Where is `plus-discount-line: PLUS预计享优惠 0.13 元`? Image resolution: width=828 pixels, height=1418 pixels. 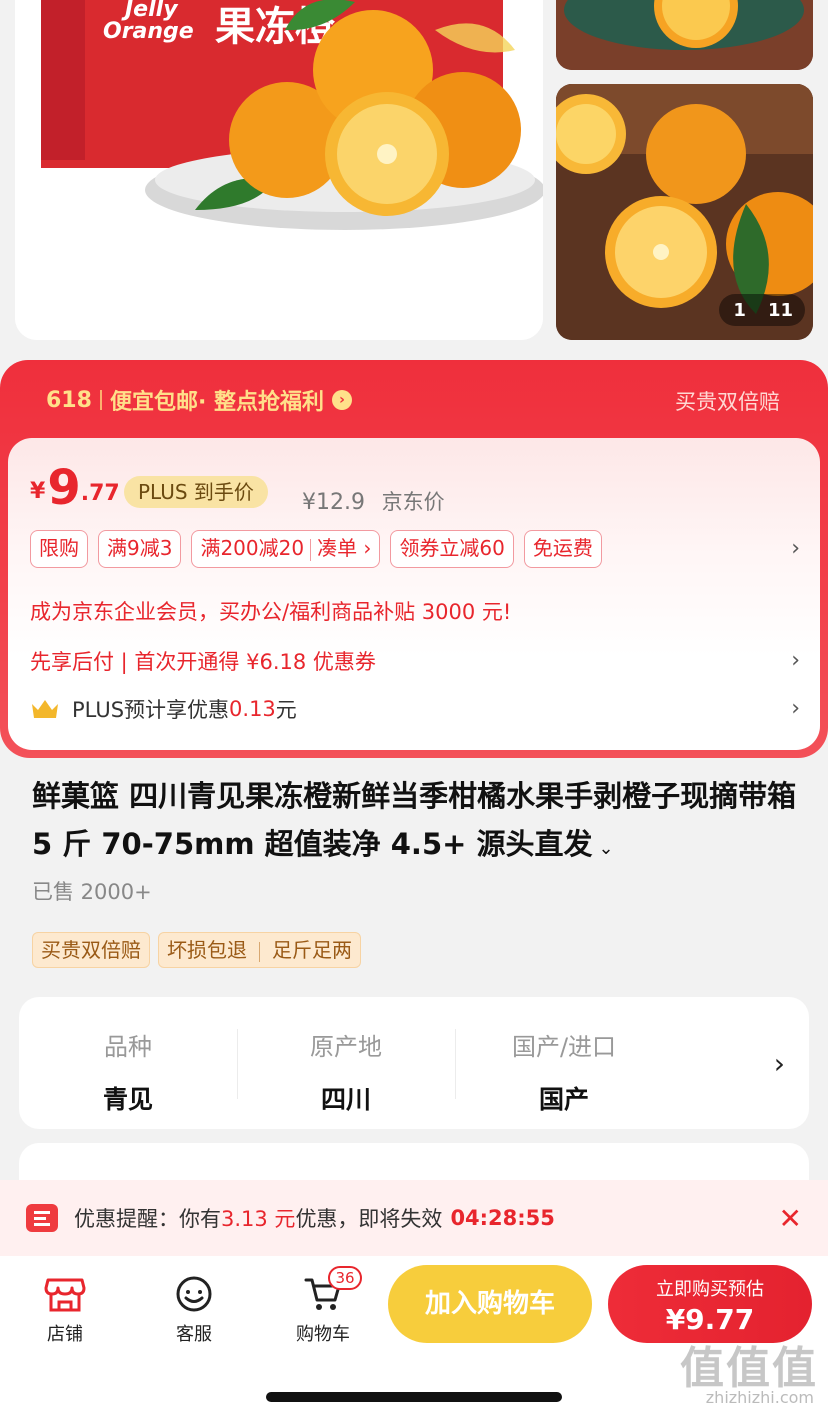
plus-discount-line: PLUS预计享优惠 0.13 元 is located at coordinates (163, 709).